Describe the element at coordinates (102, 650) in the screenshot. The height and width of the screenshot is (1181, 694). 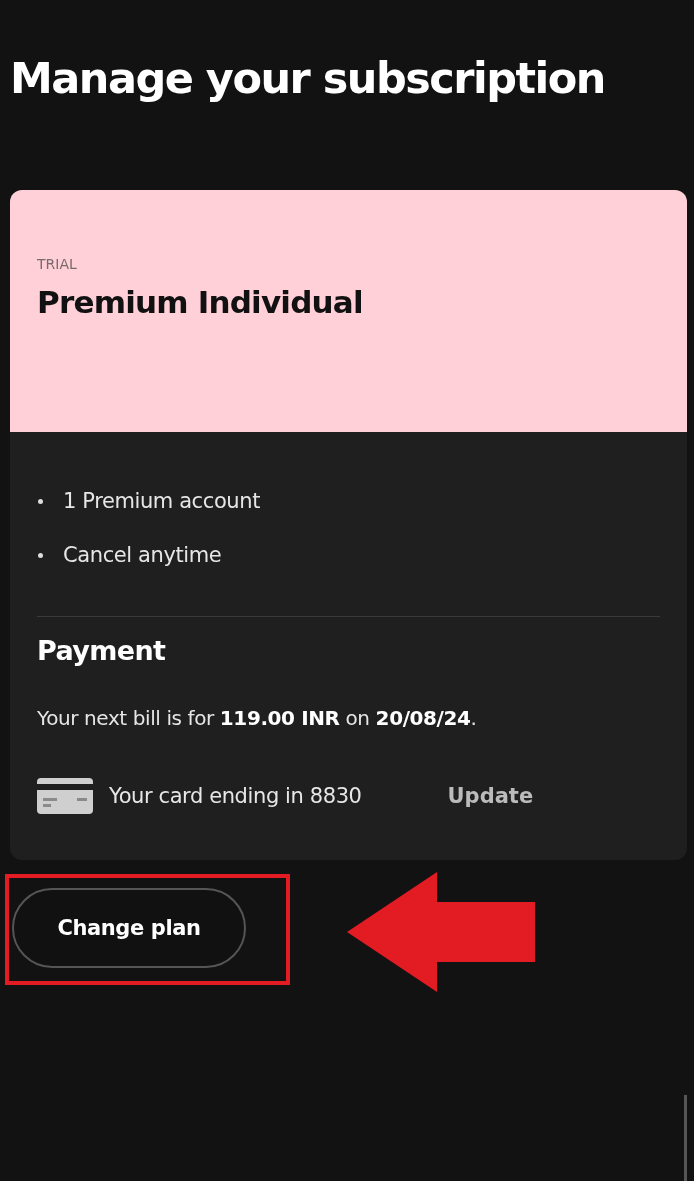
I see `section-heading: Payment` at that location.